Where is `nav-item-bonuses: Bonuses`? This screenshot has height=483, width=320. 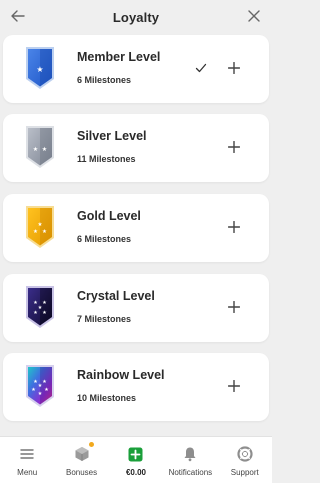
nav-item-bonuses: Bonuses is located at coordinates (82, 460).